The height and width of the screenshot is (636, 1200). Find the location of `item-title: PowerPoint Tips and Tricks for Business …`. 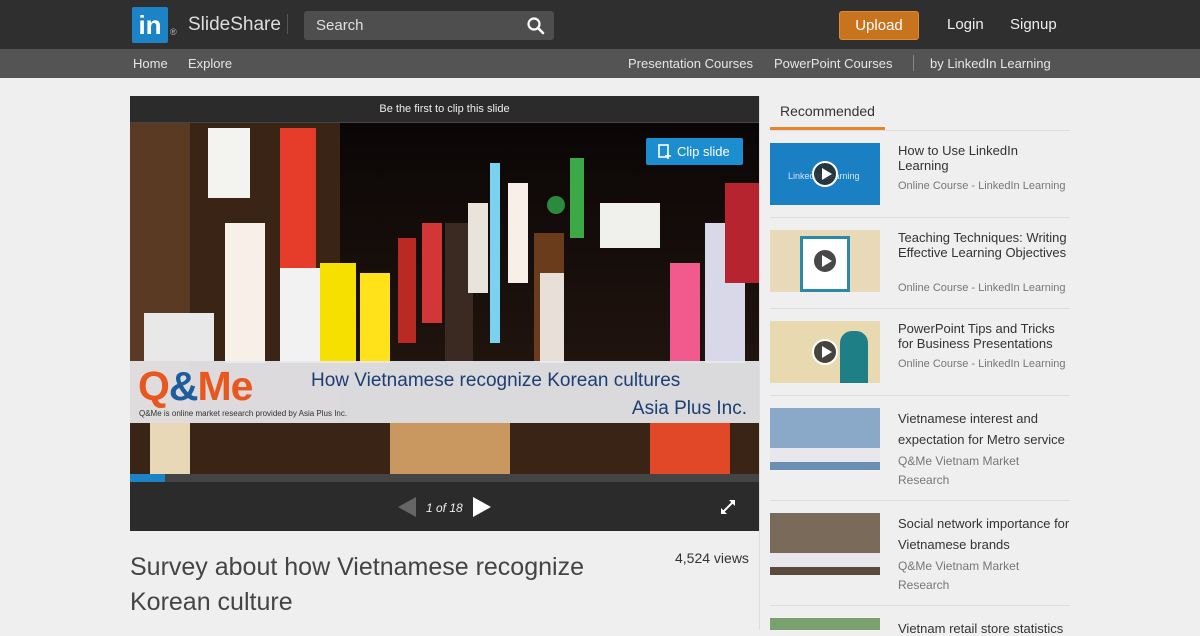

item-title: PowerPoint Tips and Tricks for Business … is located at coordinates (984, 336).